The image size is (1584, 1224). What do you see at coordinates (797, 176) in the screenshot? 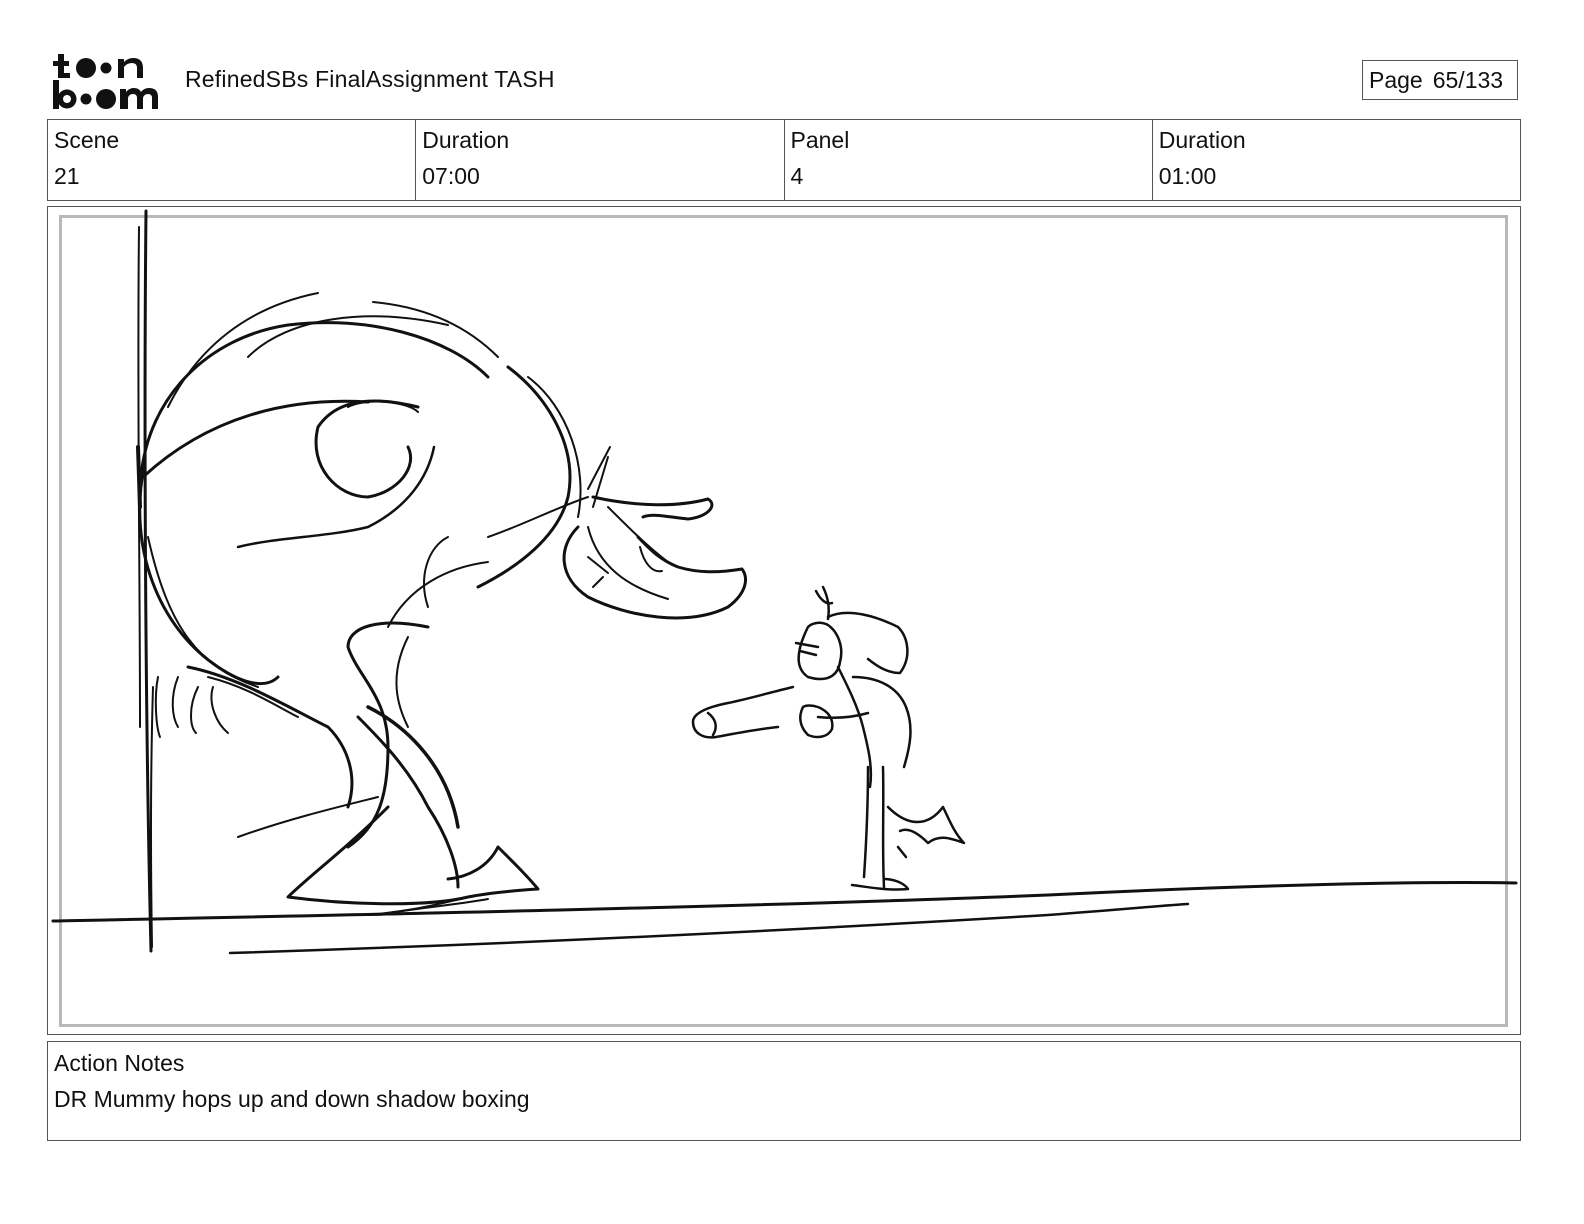
I see `panel-value: 4` at bounding box center [797, 176].